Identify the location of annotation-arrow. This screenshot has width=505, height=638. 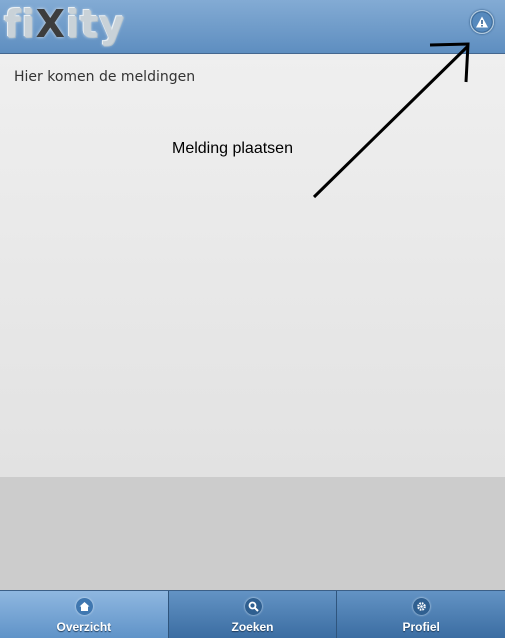
(391, 120).